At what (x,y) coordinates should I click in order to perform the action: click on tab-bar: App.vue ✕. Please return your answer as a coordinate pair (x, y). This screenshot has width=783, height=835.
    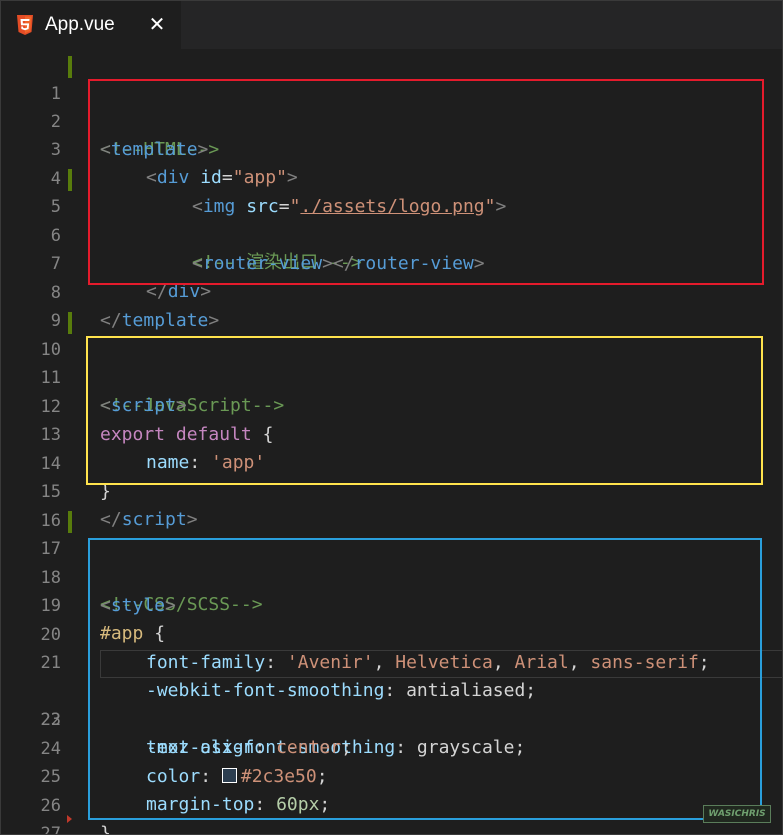
    Looking at the image, I should click on (391, 25).